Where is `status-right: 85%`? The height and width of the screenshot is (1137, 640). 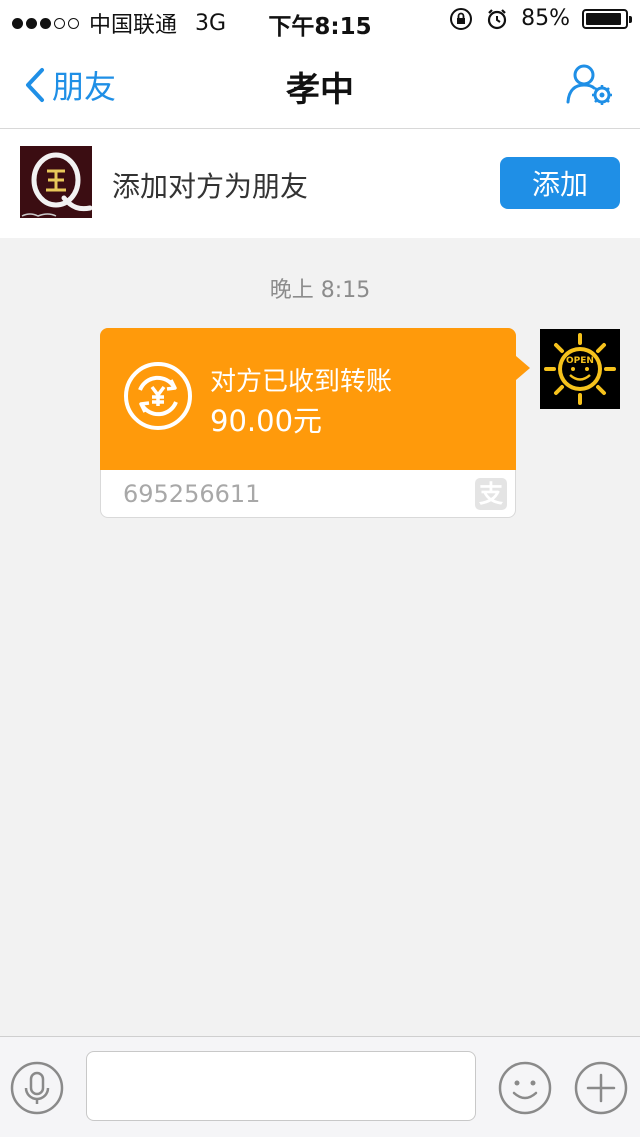
status-right: 85% is located at coordinates (540, 18).